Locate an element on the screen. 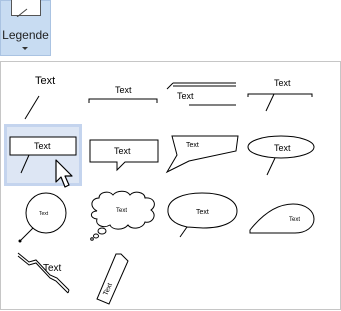  gallery-item-slanted-callout: Text is located at coordinates (200, 161).